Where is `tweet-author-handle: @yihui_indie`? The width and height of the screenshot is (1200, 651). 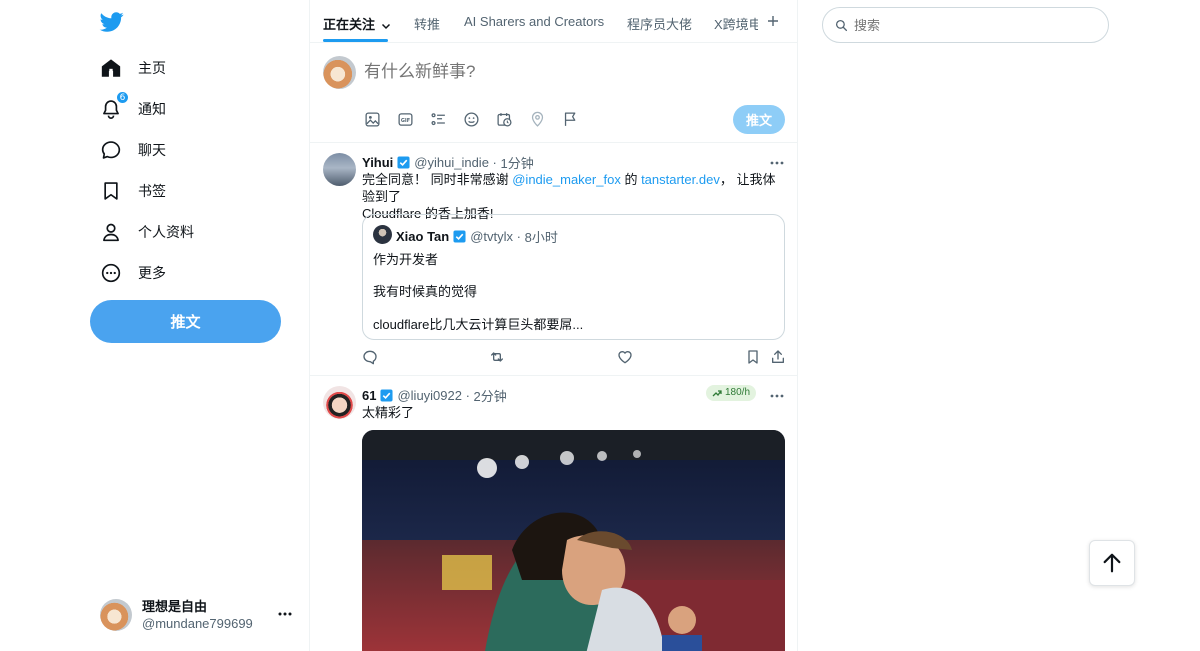 tweet-author-handle: @yihui_indie is located at coordinates (451, 162).